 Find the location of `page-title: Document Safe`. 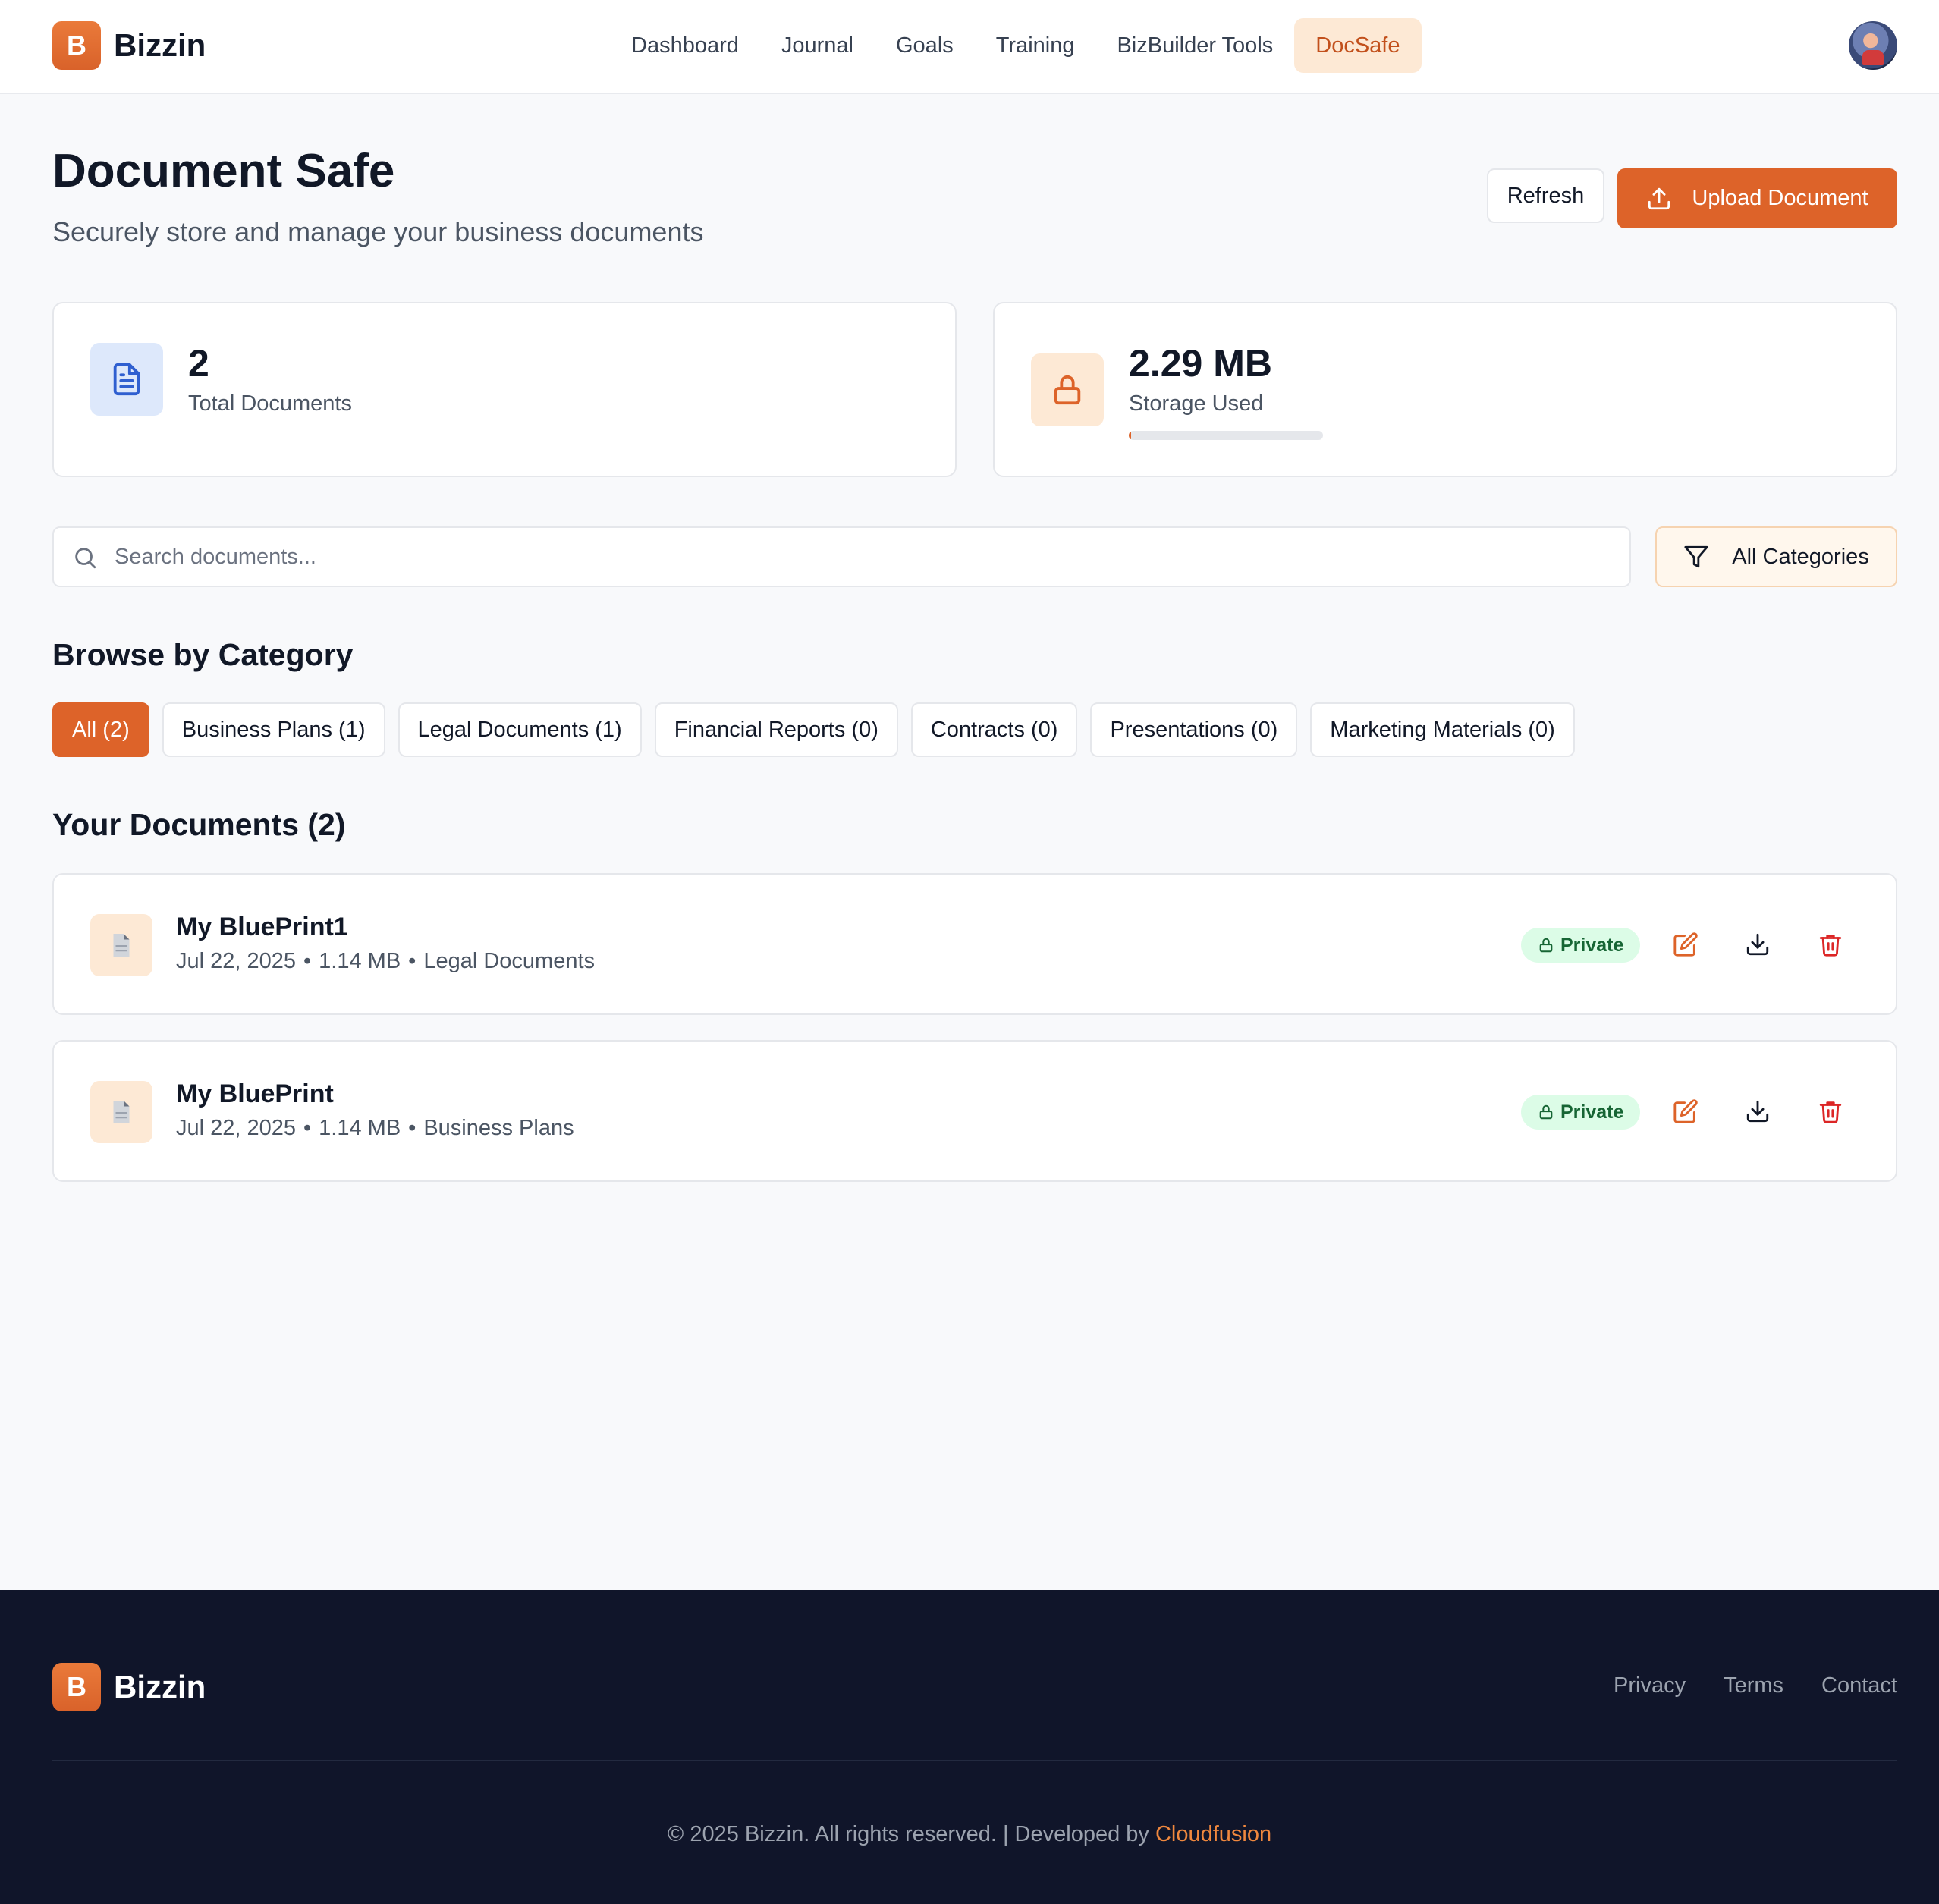

page-title: Document Safe is located at coordinates (223, 171).